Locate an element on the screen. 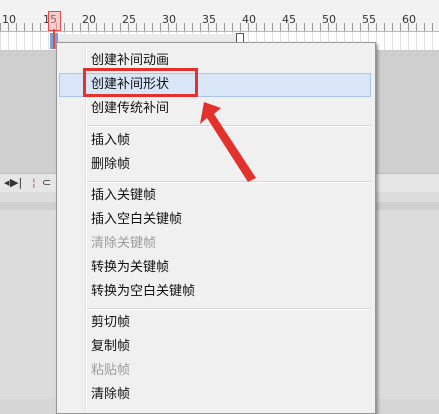 The image size is (439, 414). annotation-arrow-icon is located at coordinates (228, 142).